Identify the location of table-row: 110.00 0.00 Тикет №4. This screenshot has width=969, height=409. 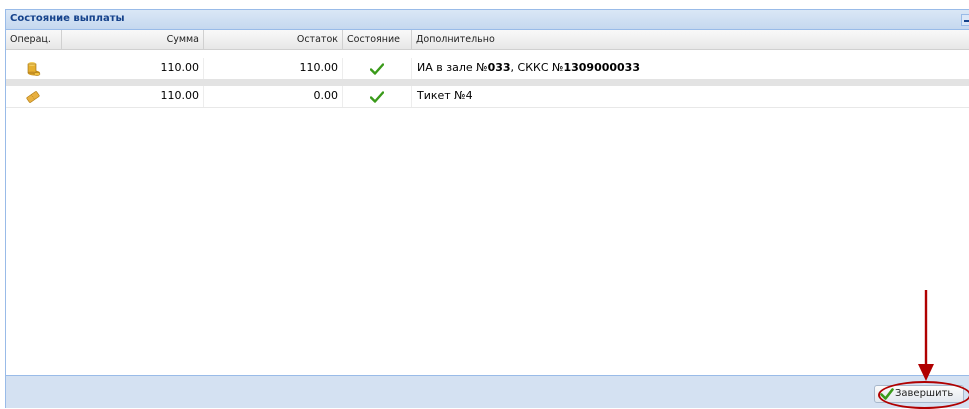
(487, 97).